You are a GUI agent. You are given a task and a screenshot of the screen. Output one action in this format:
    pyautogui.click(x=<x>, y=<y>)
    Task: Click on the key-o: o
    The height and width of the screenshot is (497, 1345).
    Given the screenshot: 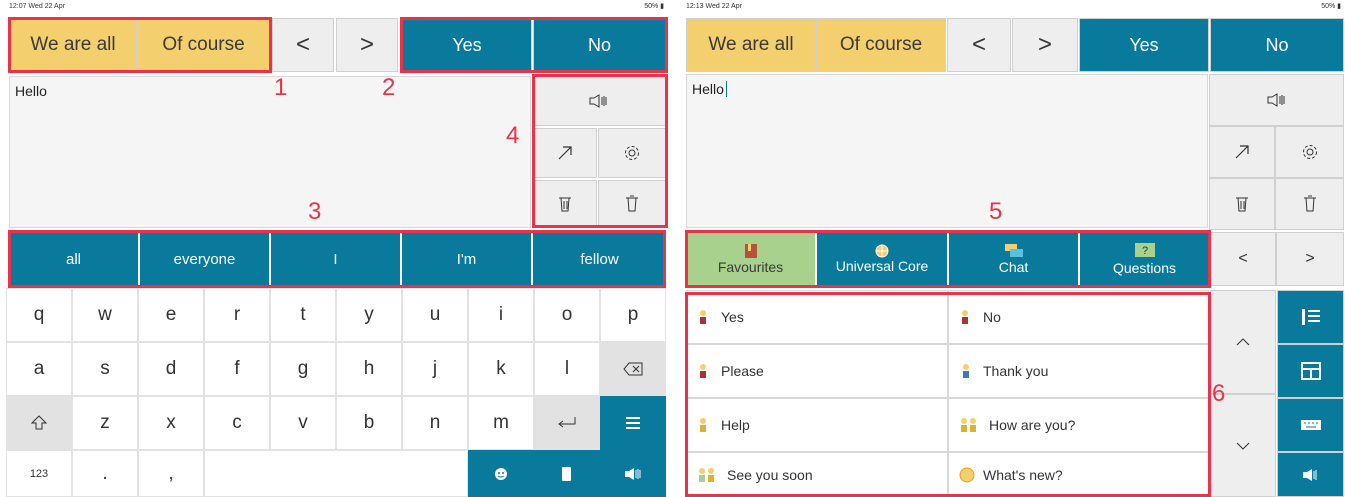 What is the action you would take?
    pyautogui.click(x=567, y=315)
    